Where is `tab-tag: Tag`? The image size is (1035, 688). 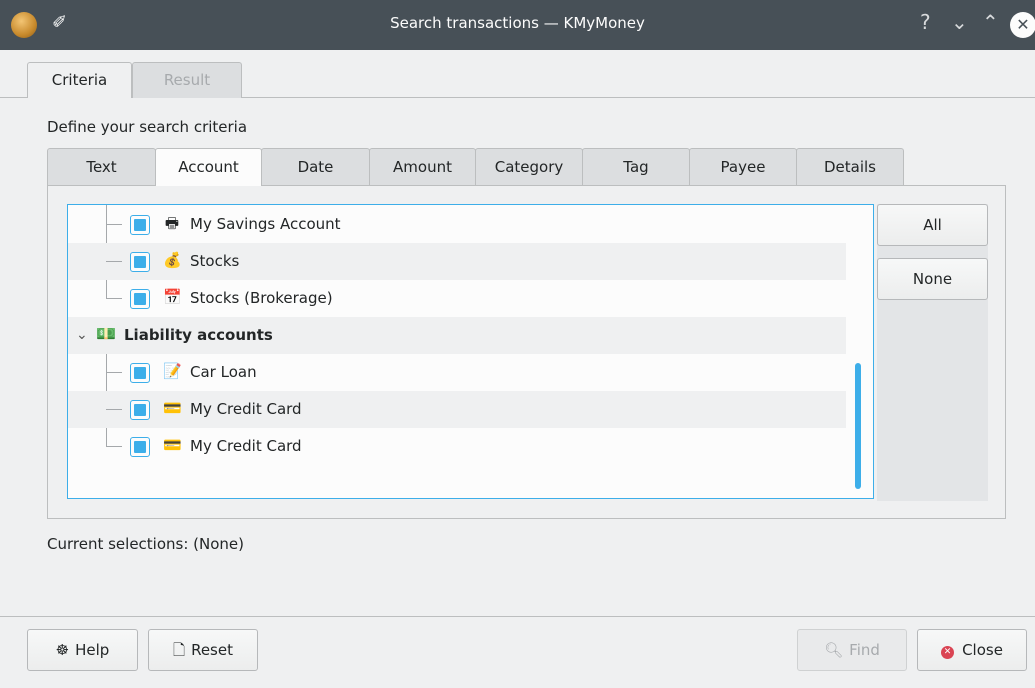
tab-tag: Tag is located at coordinates (636, 166).